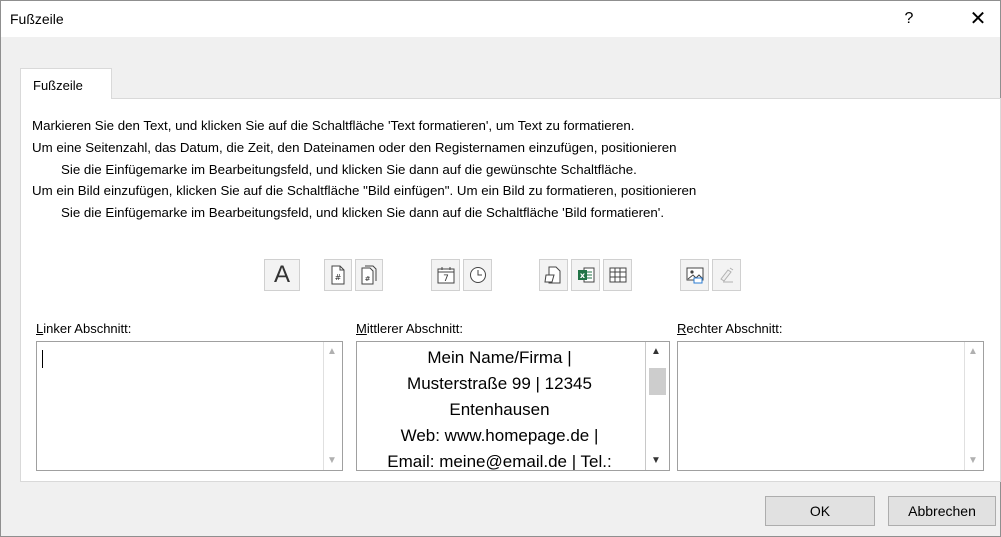  I want to click on ok-button: OK, so click(820, 511).